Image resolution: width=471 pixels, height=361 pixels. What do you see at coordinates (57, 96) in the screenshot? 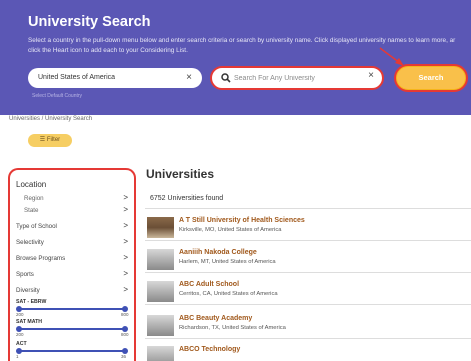
I see `default-country-label: Select Default Country` at bounding box center [57, 96].